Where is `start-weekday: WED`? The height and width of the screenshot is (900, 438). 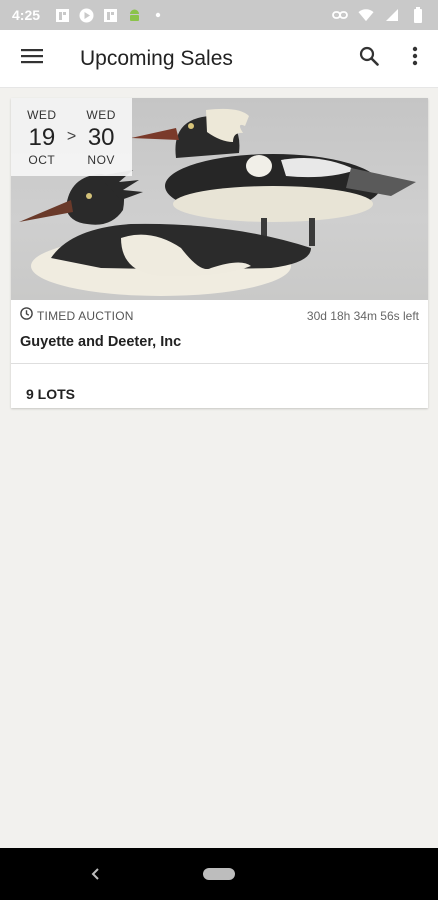 start-weekday: WED is located at coordinates (42, 114).